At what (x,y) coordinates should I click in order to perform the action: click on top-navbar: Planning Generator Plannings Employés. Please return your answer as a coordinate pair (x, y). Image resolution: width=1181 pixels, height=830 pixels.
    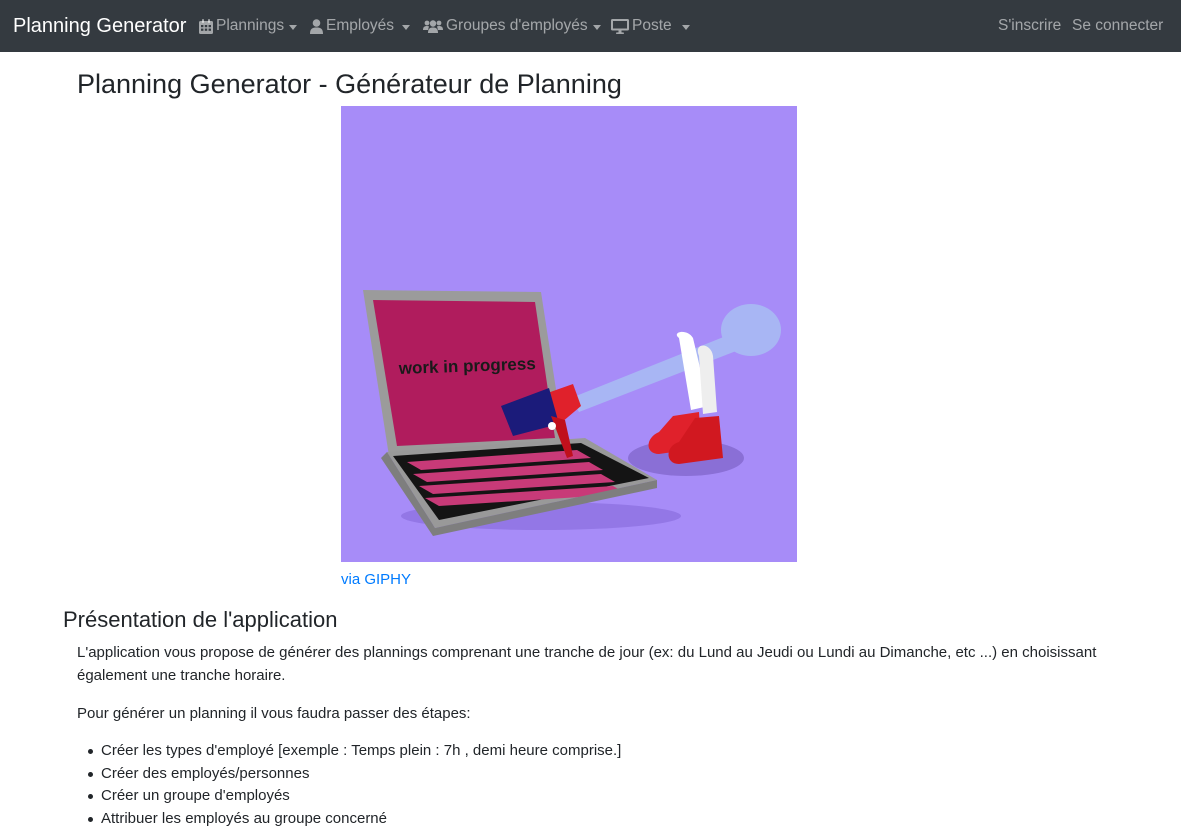
    Looking at the image, I should click on (590, 26).